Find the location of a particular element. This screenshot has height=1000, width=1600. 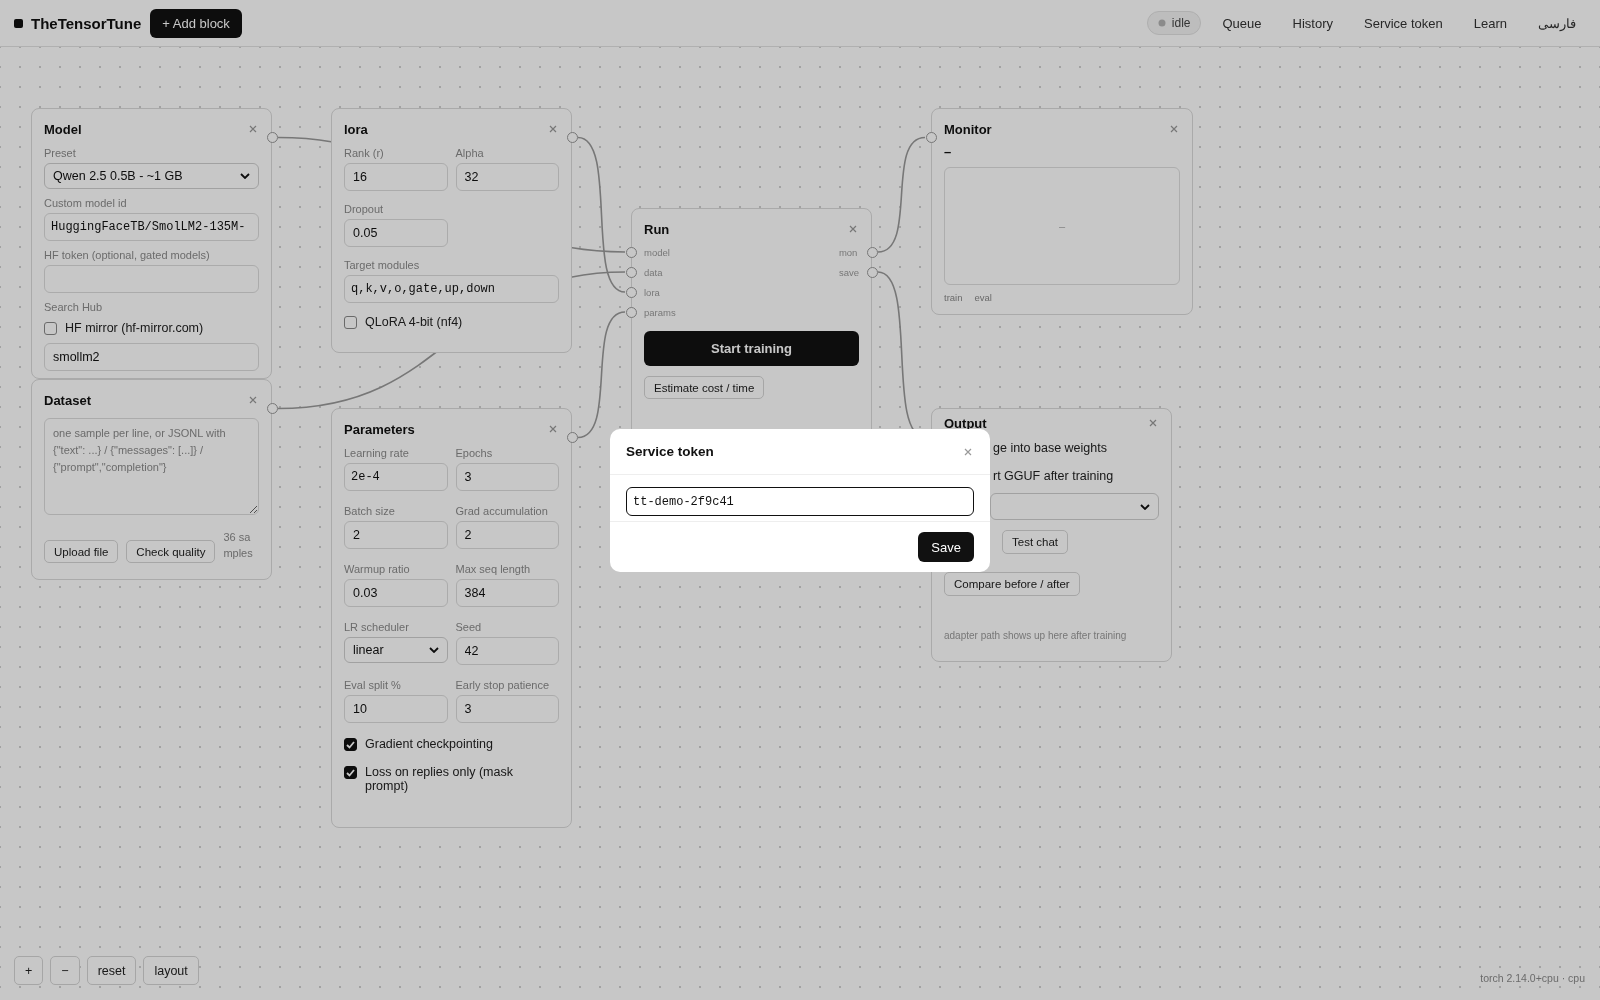

input-field: 2e-4 is located at coordinates (396, 477).